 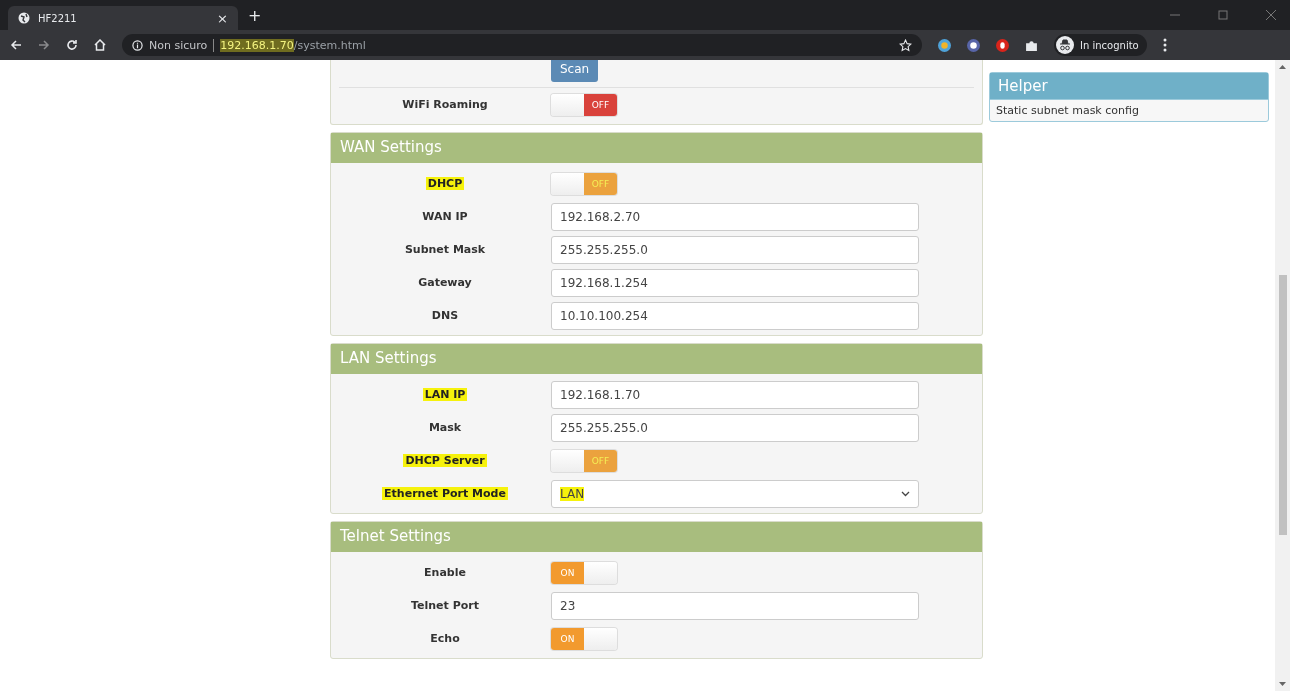 I want to click on scrollbar, so click(x=1282, y=375).